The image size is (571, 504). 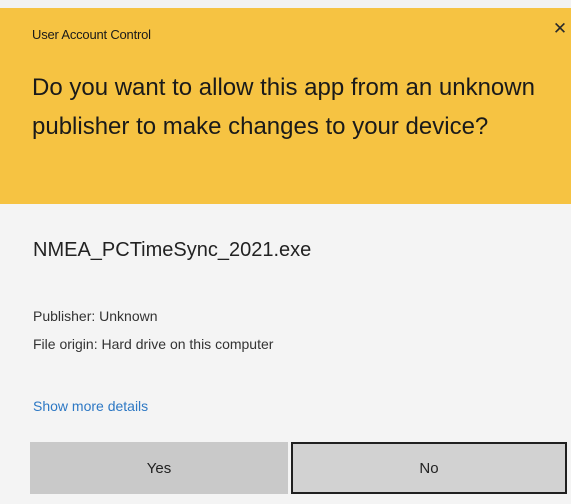 What do you see at coordinates (172, 250) in the screenshot?
I see `app-name: NMEA_PCTimeSync_2021.exe` at bounding box center [172, 250].